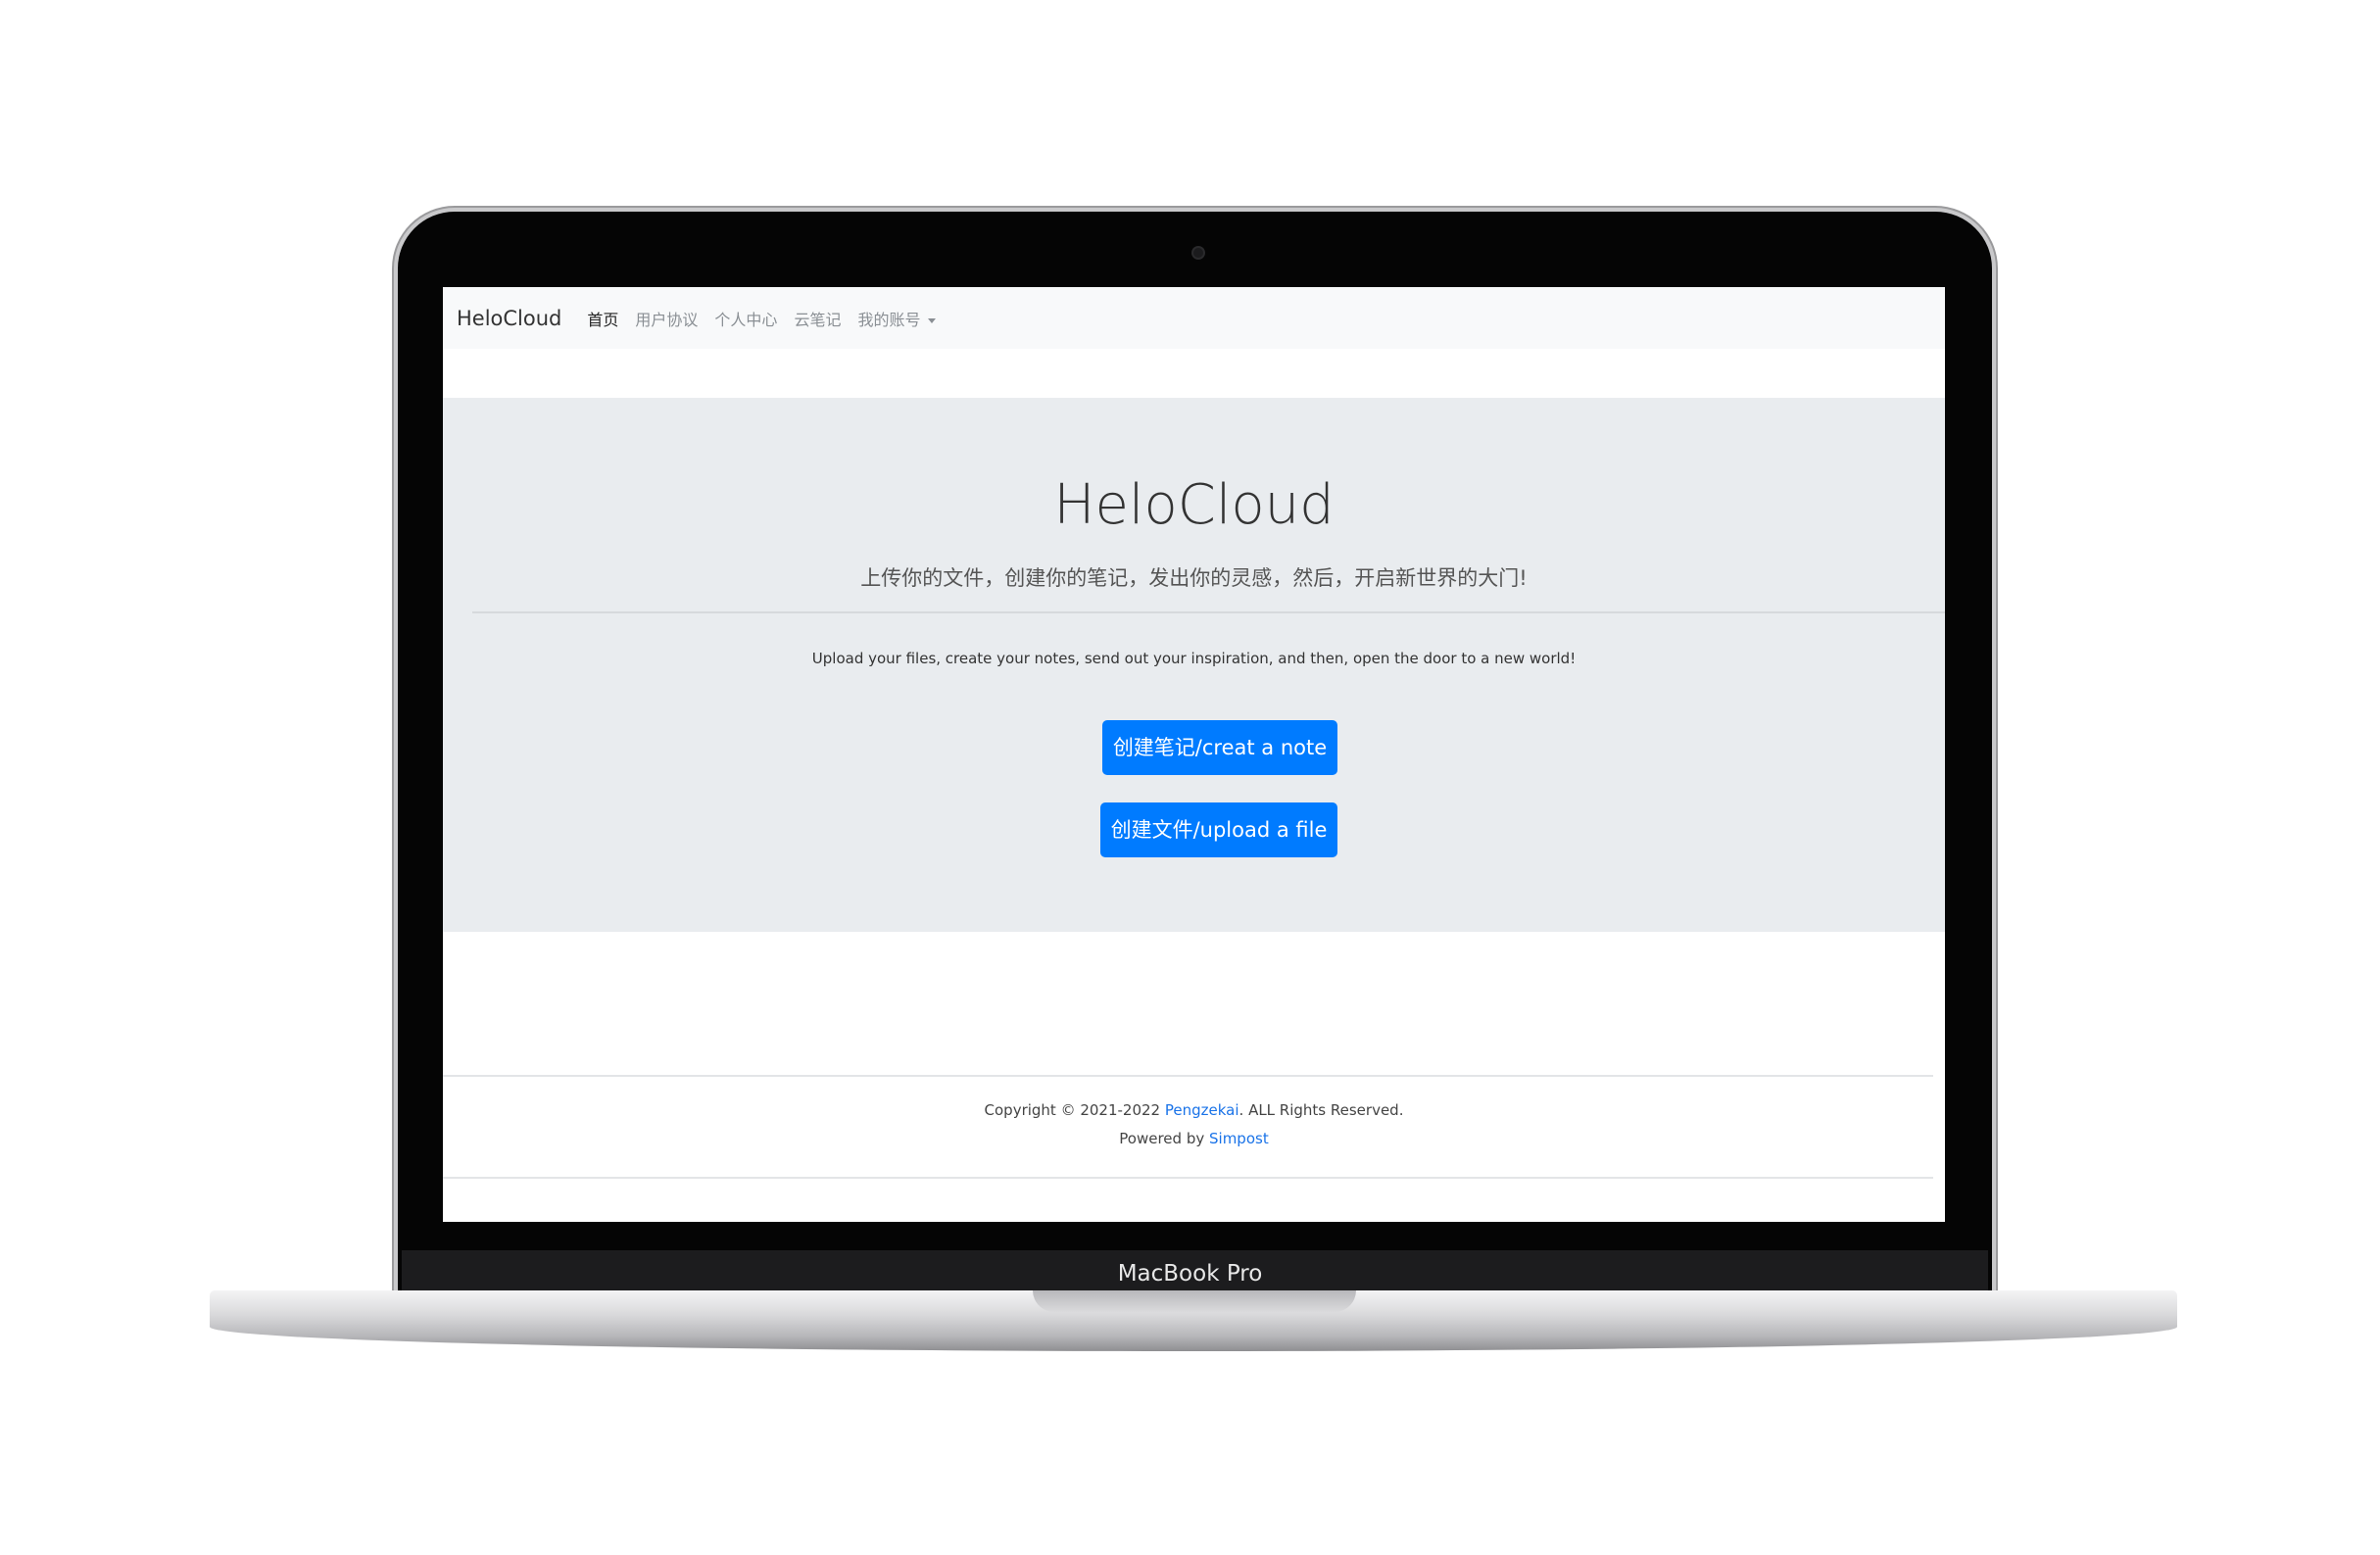  I want to click on footer-divider-top, so click(1188, 1076).